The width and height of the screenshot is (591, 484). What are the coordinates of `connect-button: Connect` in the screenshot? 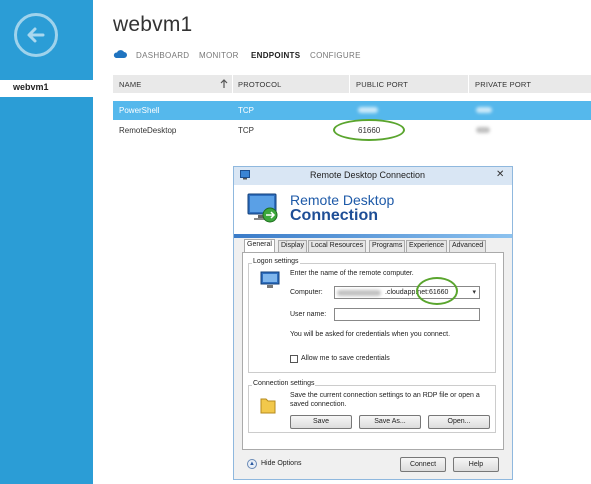 It's located at (423, 464).